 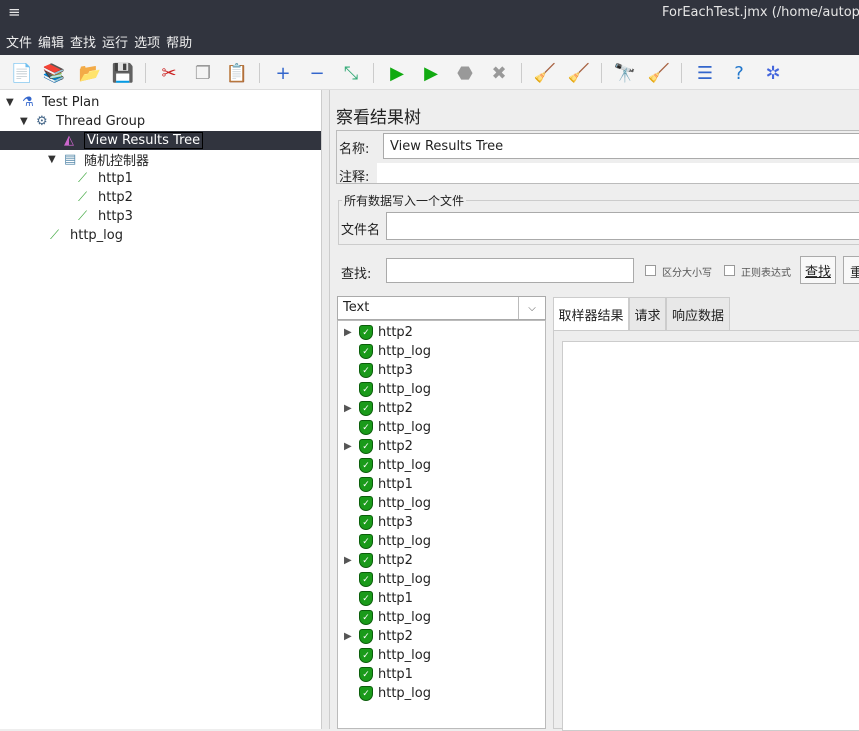 I want to click on clear-all-icon: 🧹, so click(x=579, y=73).